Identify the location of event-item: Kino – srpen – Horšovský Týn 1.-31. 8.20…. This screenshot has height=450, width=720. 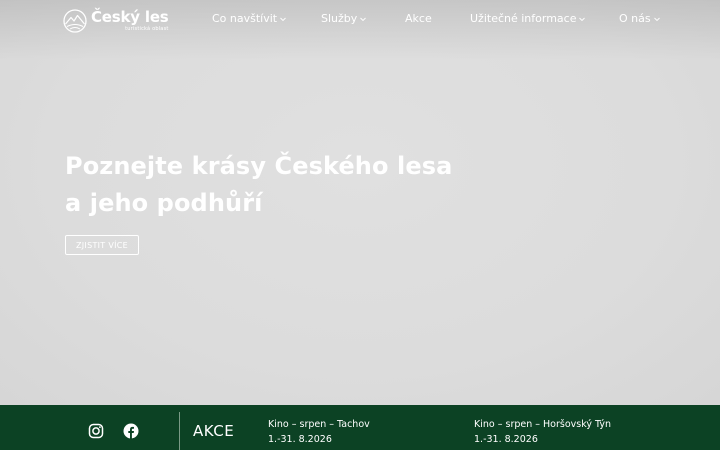
(542, 432).